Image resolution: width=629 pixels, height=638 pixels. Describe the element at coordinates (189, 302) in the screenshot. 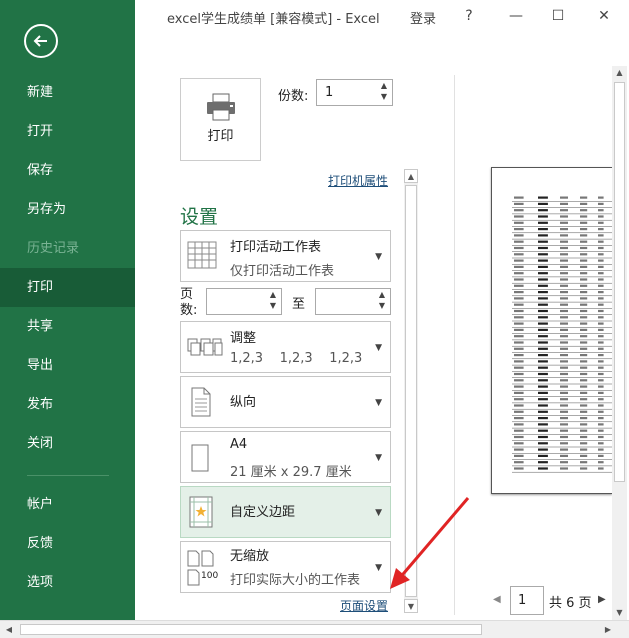

I see `pages-label: 页数:` at that location.